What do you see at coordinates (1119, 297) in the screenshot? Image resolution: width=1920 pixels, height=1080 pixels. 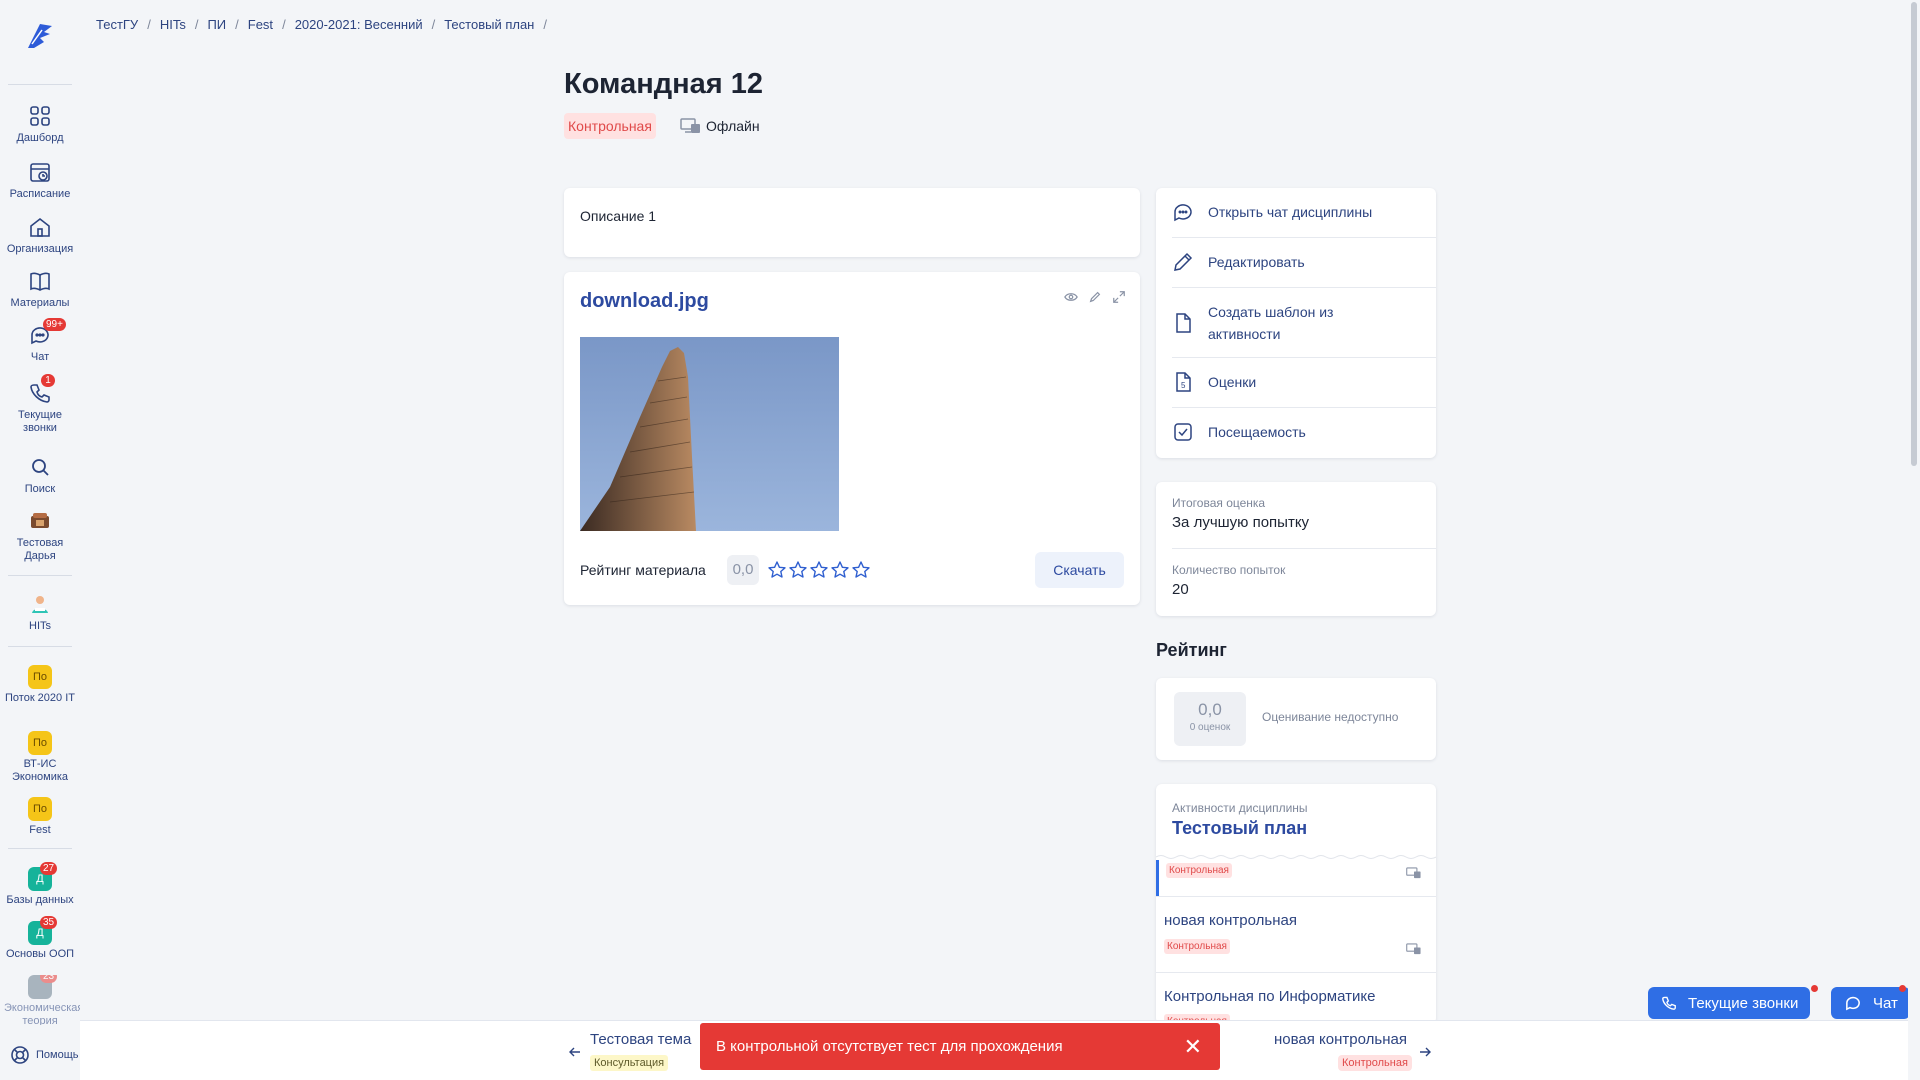 I see `expand-icon` at bounding box center [1119, 297].